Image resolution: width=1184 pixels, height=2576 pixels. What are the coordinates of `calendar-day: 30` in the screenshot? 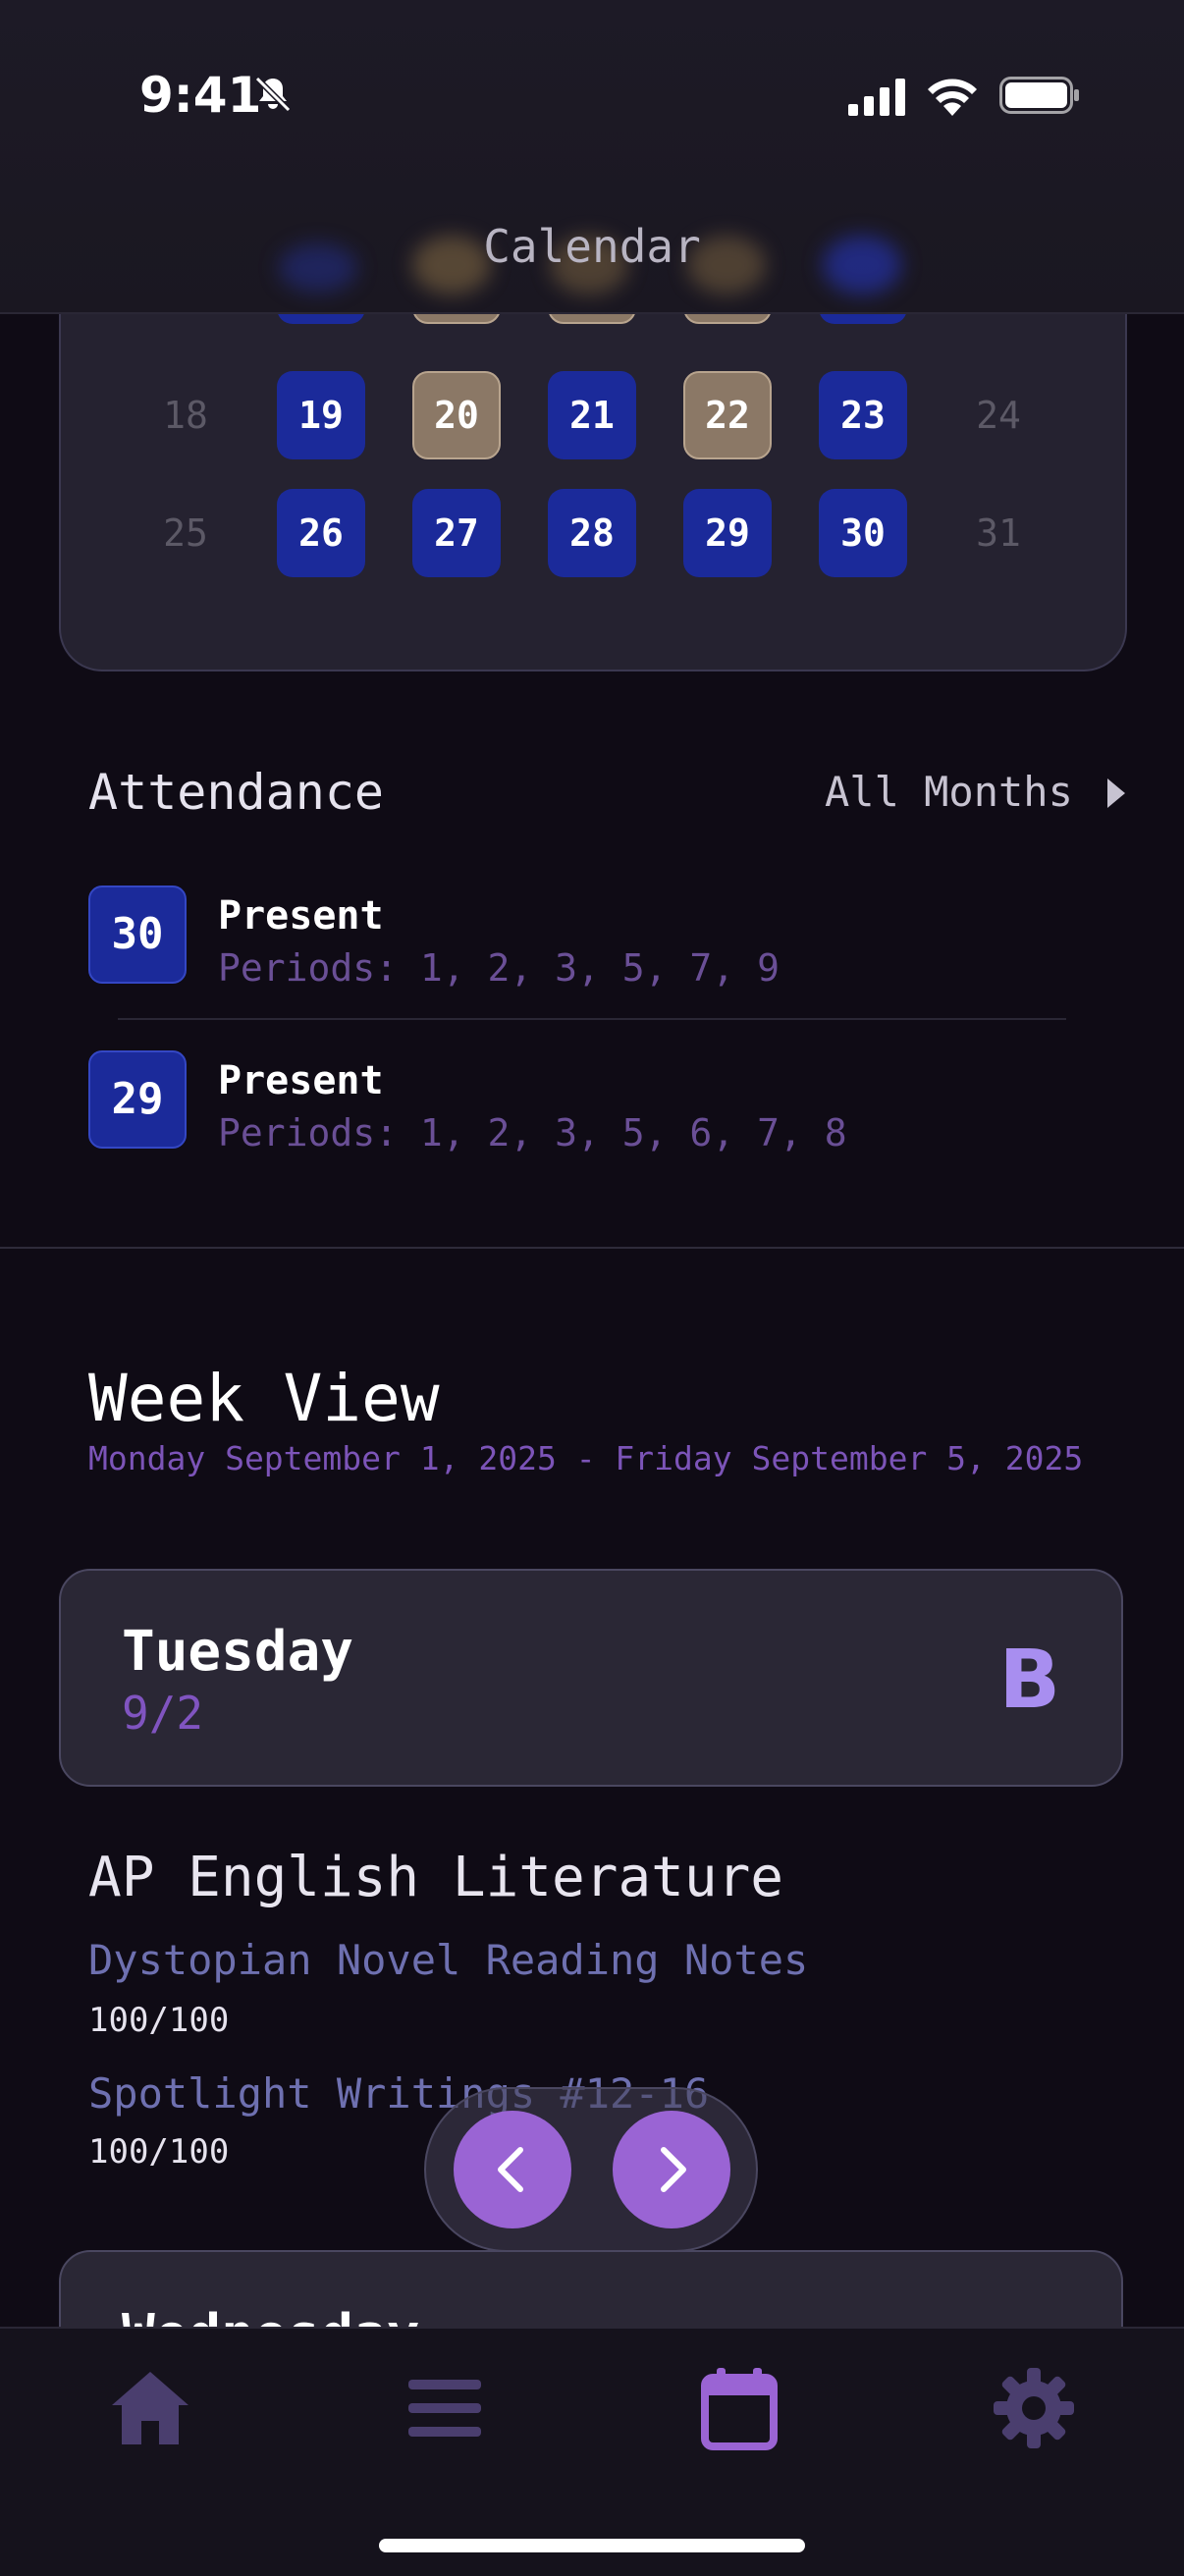 It's located at (863, 533).